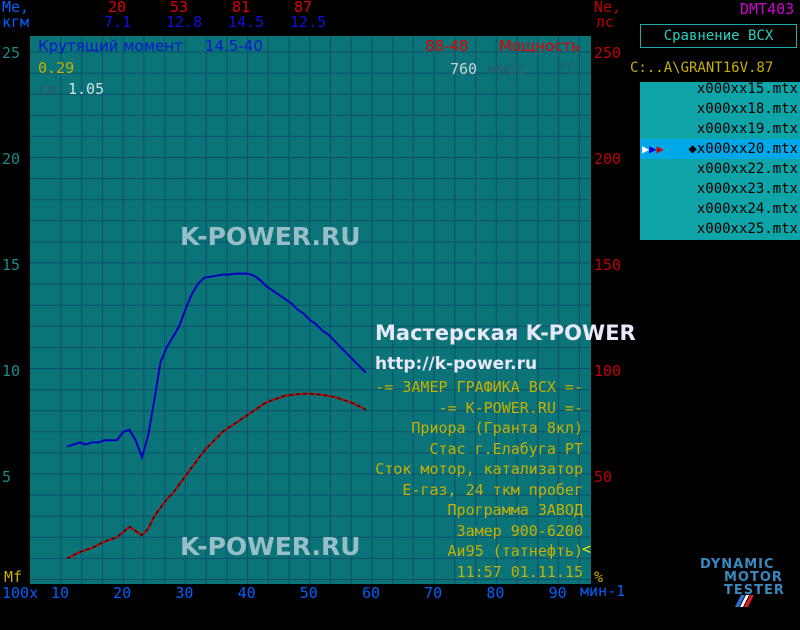 This screenshot has height=630, width=800. I want to click on x-unit-right: мин-1, so click(602, 591).